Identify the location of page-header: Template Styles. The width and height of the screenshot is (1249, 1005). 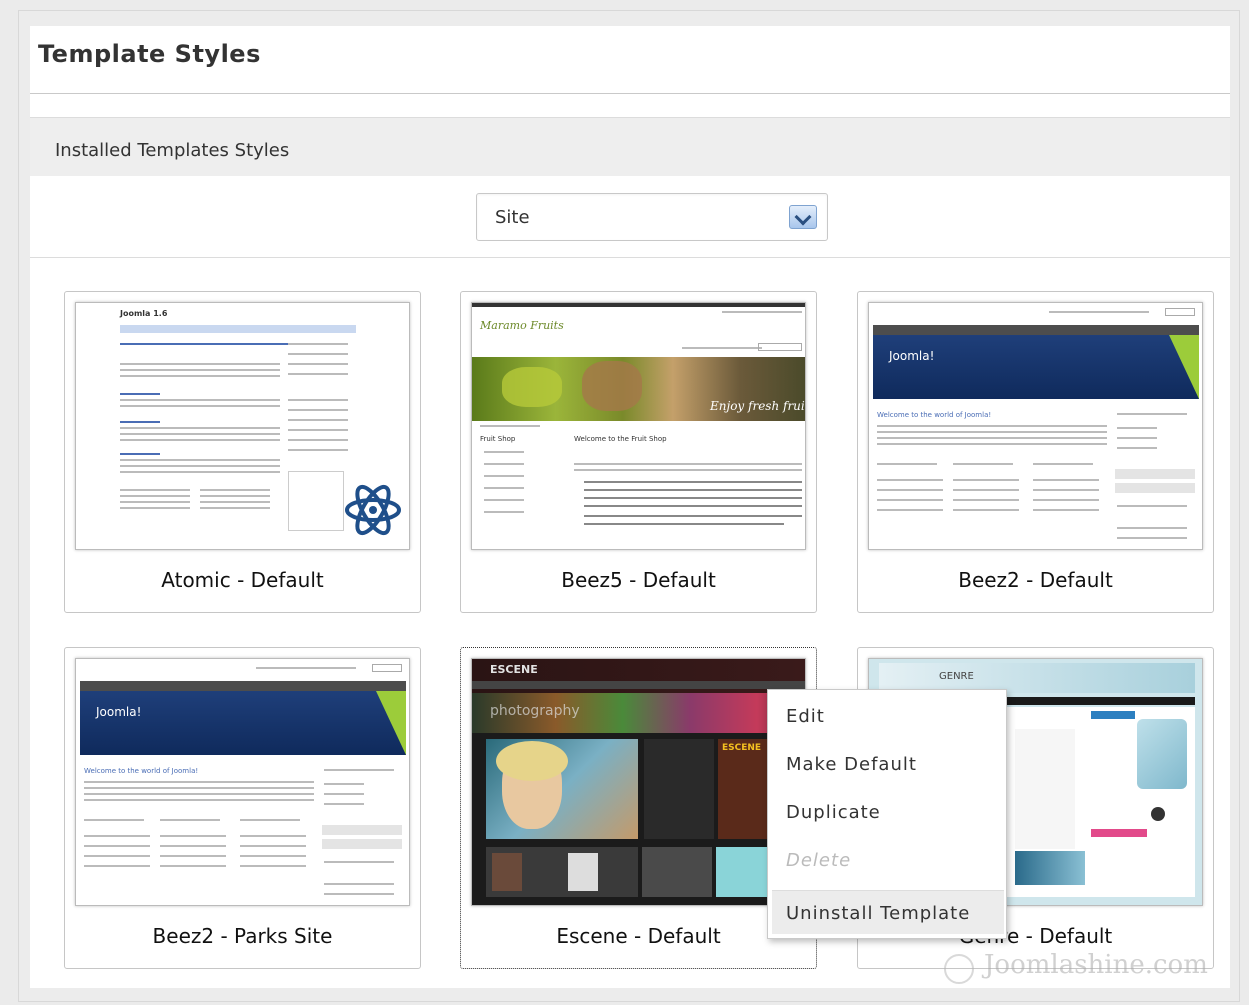
(630, 60).